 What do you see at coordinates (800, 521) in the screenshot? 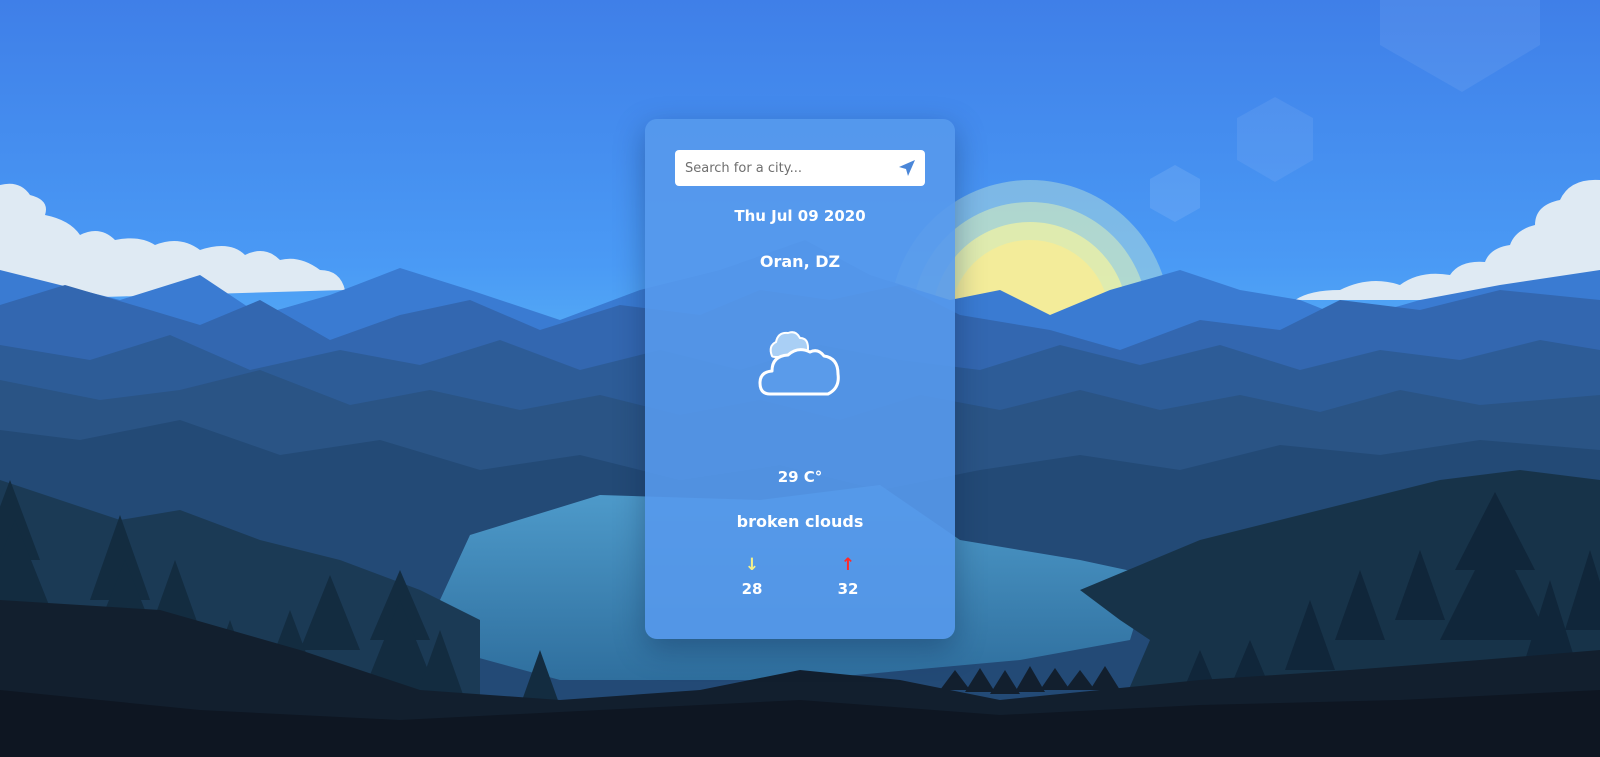
I see `weather-description: broken clouds` at bounding box center [800, 521].